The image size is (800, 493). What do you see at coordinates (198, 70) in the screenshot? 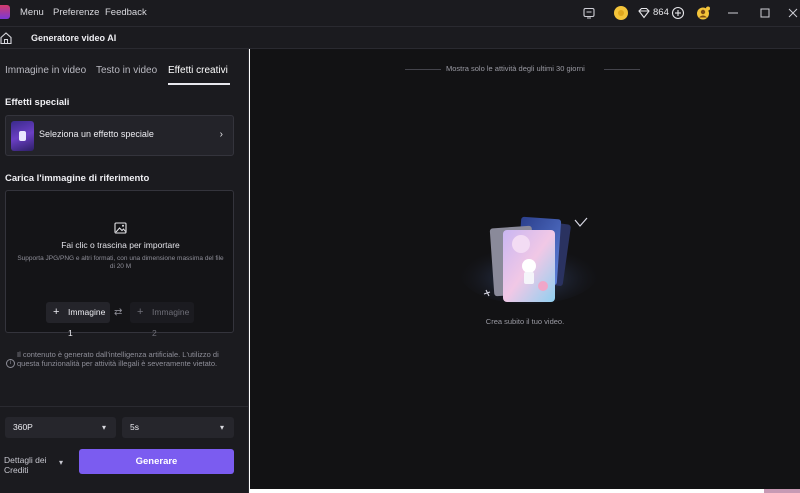
I see `tab-creative-effects: Effetti creativi` at bounding box center [198, 70].